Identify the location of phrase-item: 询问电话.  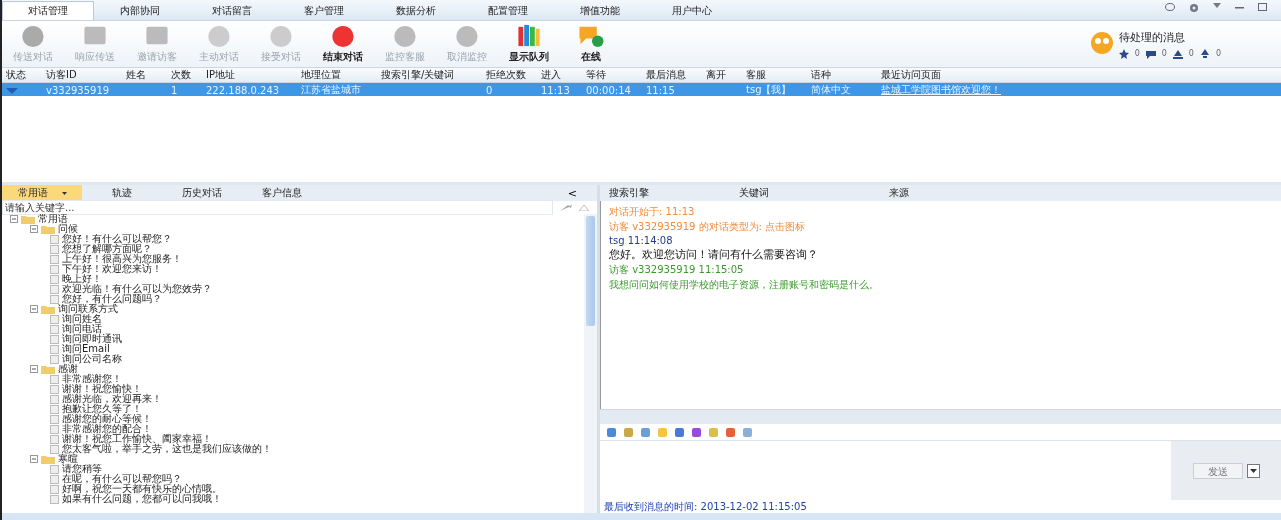
(82, 329).